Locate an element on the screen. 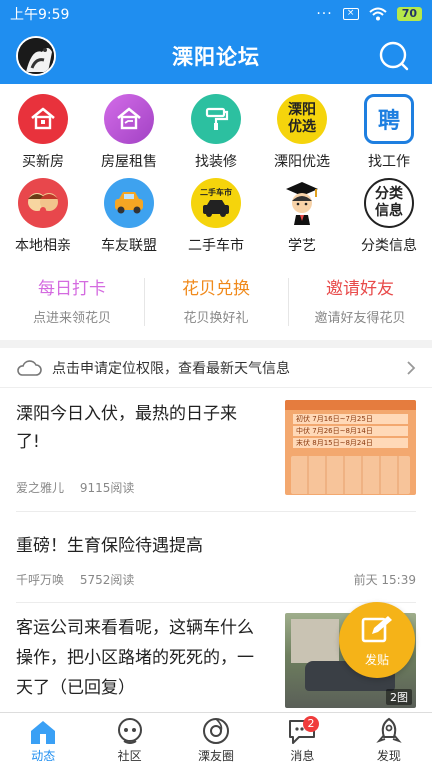 This screenshot has height=768, width=432. grid-item-liyang-select: 溧阳 优选 溧阳优选 is located at coordinates (302, 132).